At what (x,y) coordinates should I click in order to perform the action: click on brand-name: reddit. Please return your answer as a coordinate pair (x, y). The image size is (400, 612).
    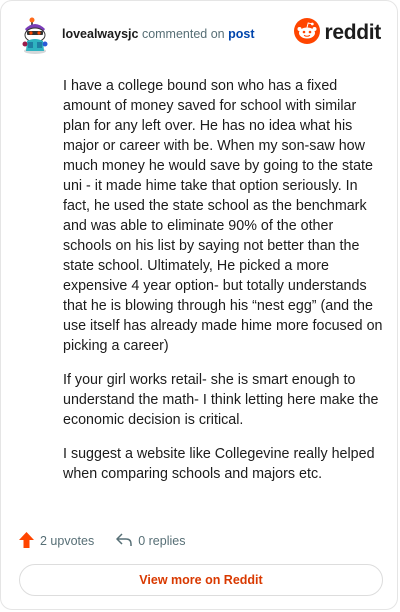
    Looking at the image, I should click on (352, 32).